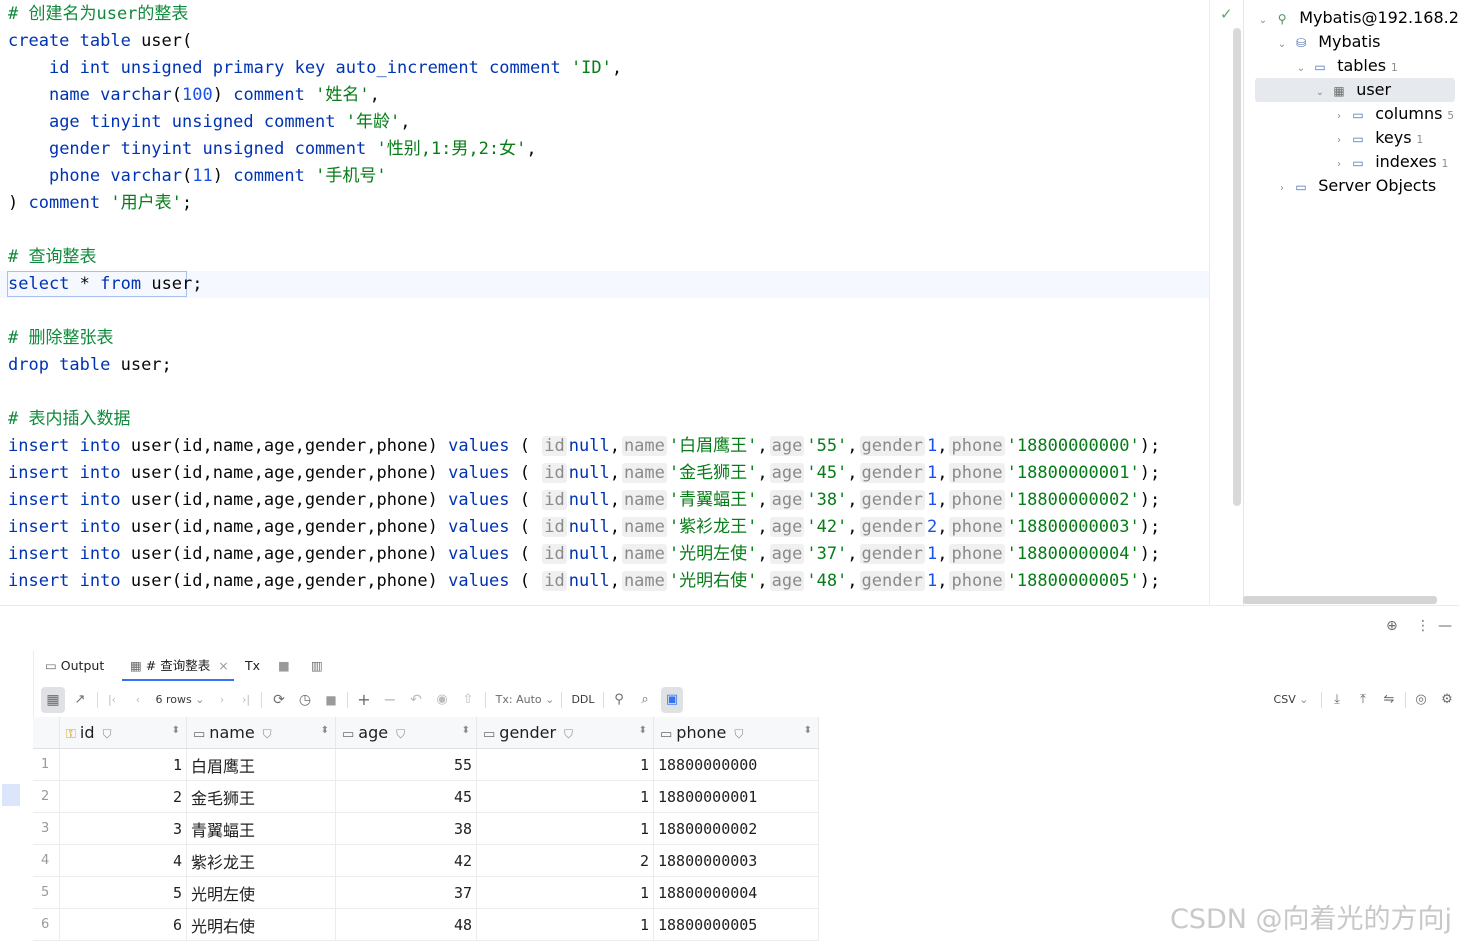 The width and height of the screenshot is (1459, 941). Describe the element at coordinates (1423, 626) in the screenshot. I see `more-options-icon: ⋮` at that location.